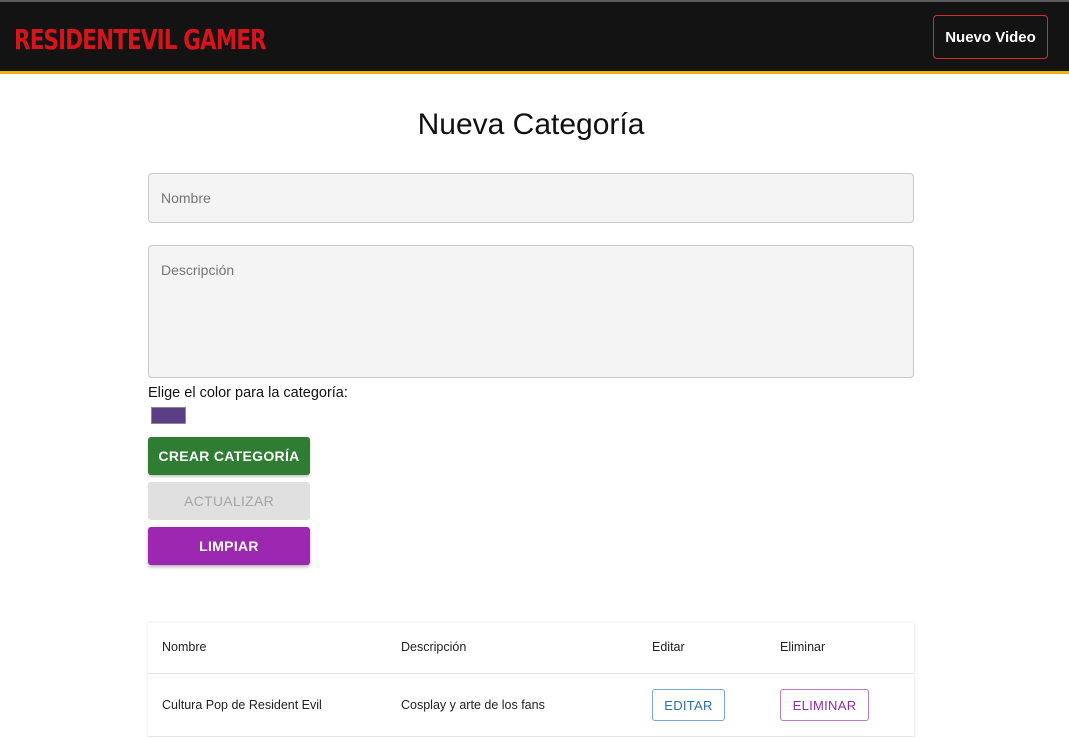 The height and width of the screenshot is (739, 1069). What do you see at coordinates (531, 124) in the screenshot?
I see `page-title: Nueva Categoría` at bounding box center [531, 124].